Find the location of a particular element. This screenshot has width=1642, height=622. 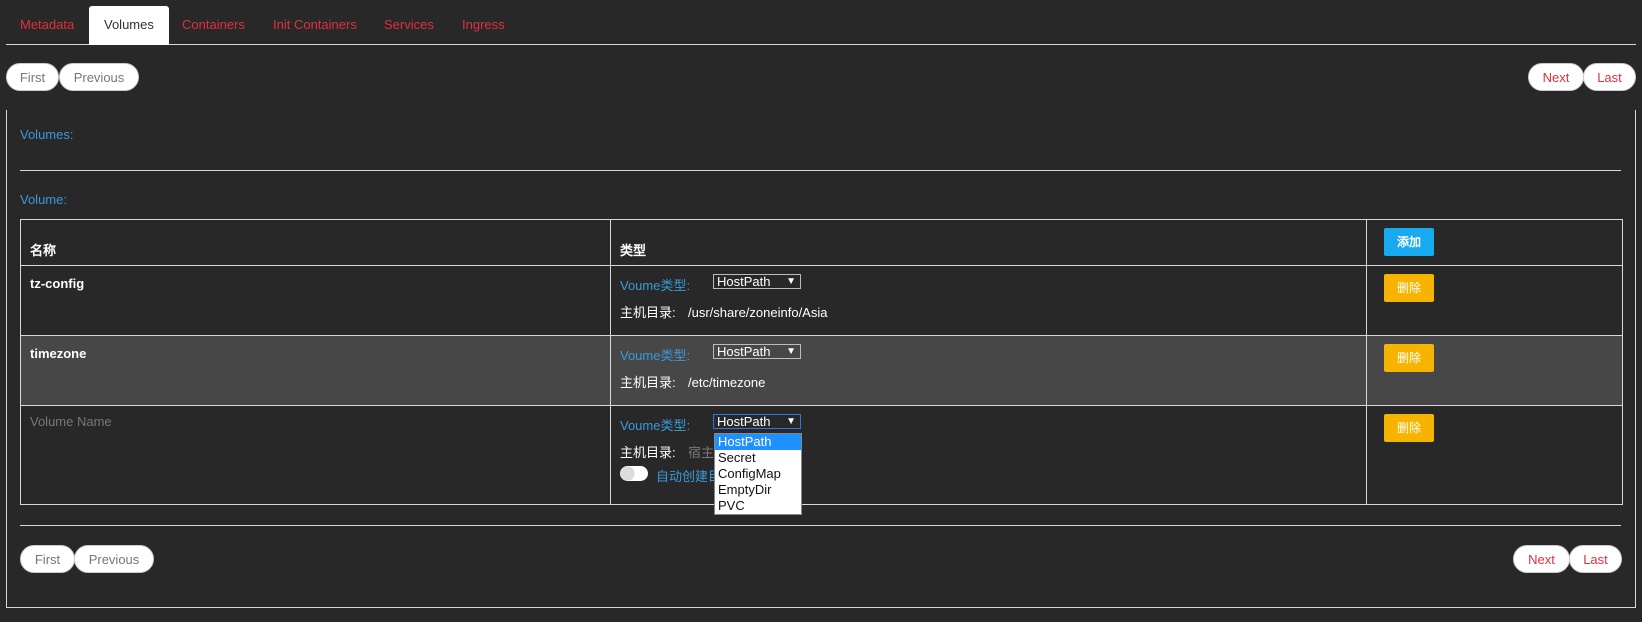

add-button: 添加 is located at coordinates (1409, 242).